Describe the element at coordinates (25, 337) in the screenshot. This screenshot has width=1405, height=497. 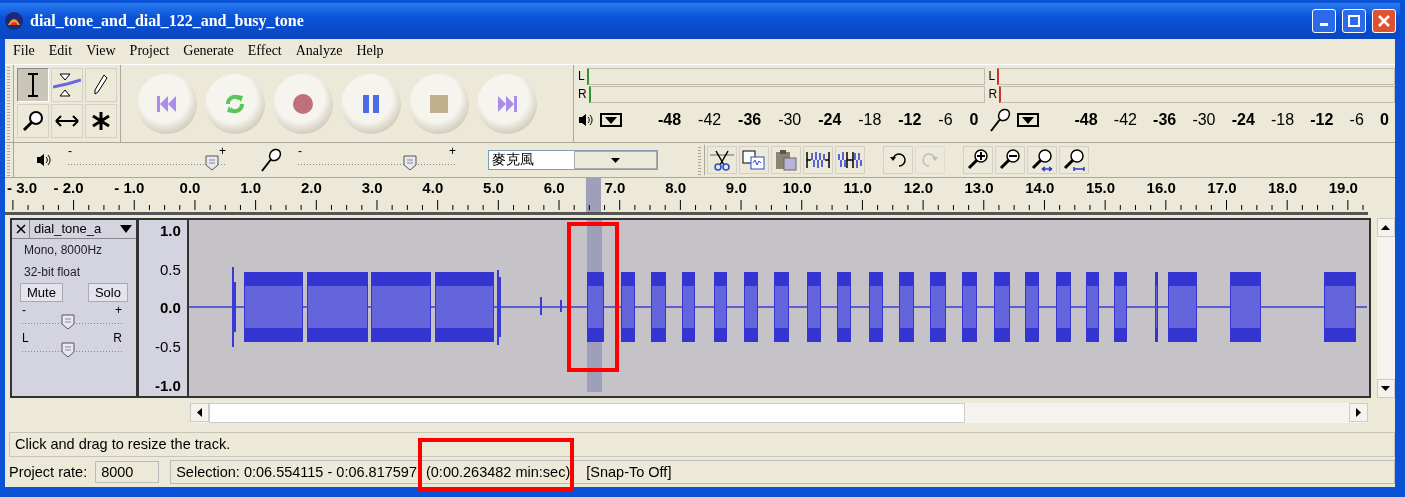
I see `slider-min-label: L` at that location.